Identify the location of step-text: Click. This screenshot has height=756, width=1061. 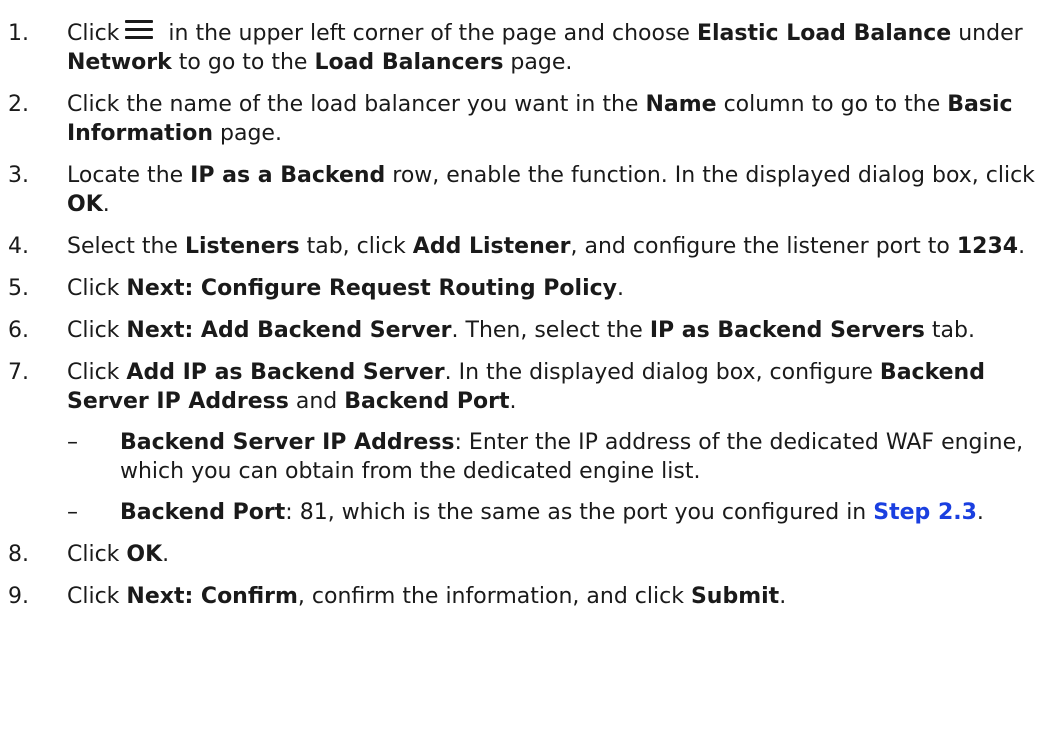
(93, 33).